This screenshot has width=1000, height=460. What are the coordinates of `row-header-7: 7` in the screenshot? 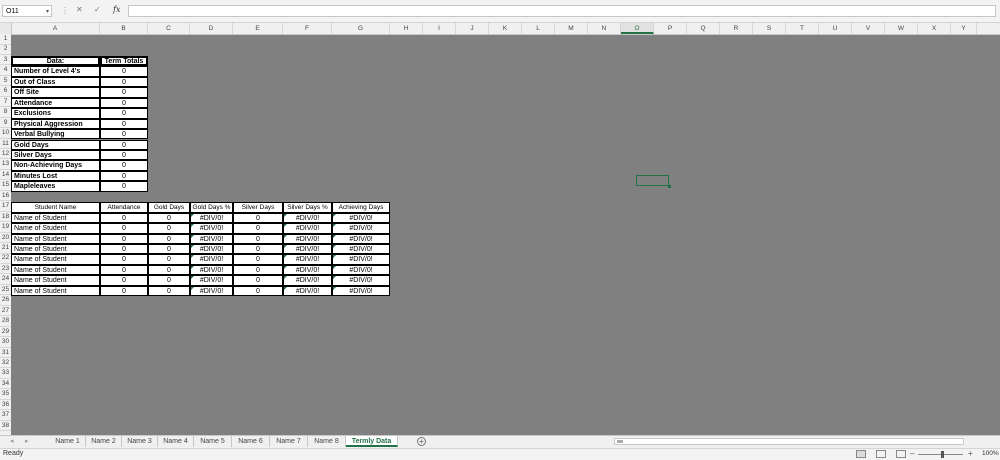 It's located at (5, 102).